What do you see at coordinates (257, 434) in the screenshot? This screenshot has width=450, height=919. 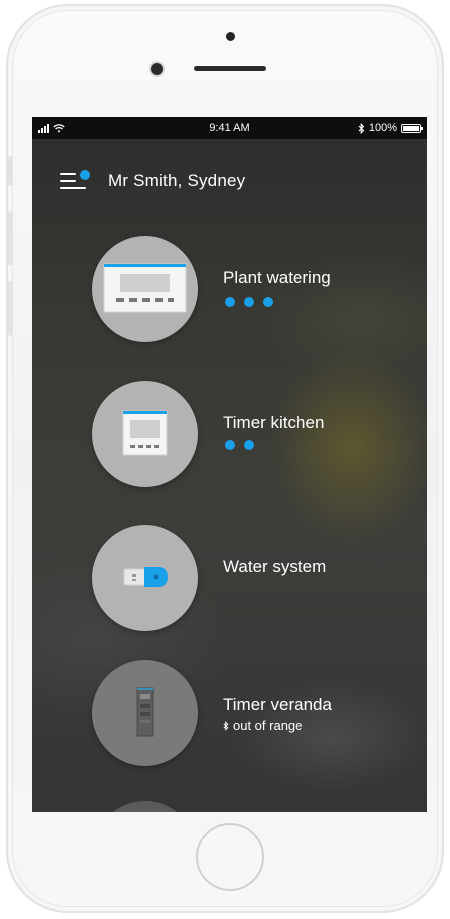 I see `device-timer-kitchen: Timer kitchen` at bounding box center [257, 434].